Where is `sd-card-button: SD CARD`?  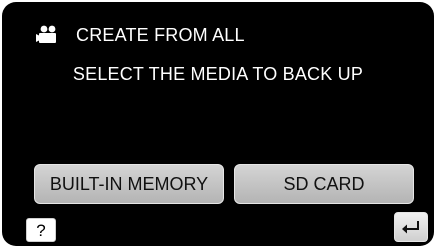 sd-card-button: SD CARD is located at coordinates (324, 184).